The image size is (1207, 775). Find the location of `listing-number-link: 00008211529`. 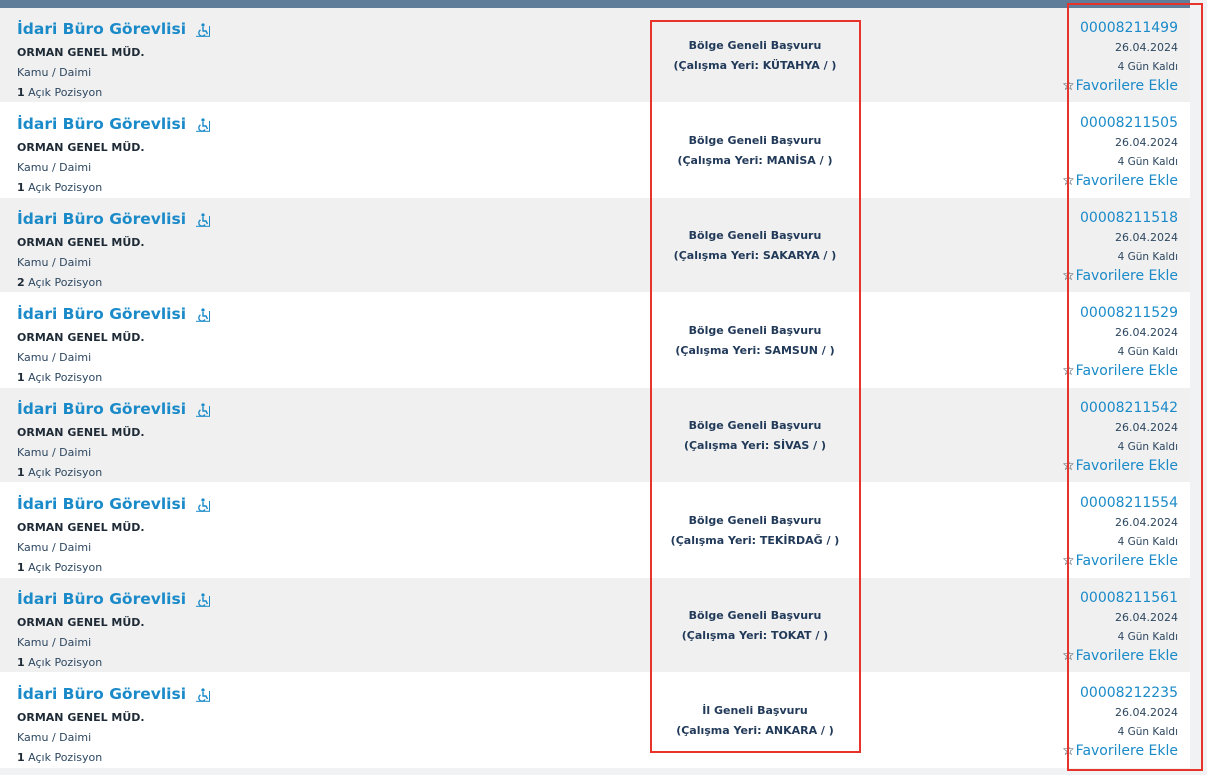

listing-number-link: 00008211529 is located at coordinates (1120, 313).